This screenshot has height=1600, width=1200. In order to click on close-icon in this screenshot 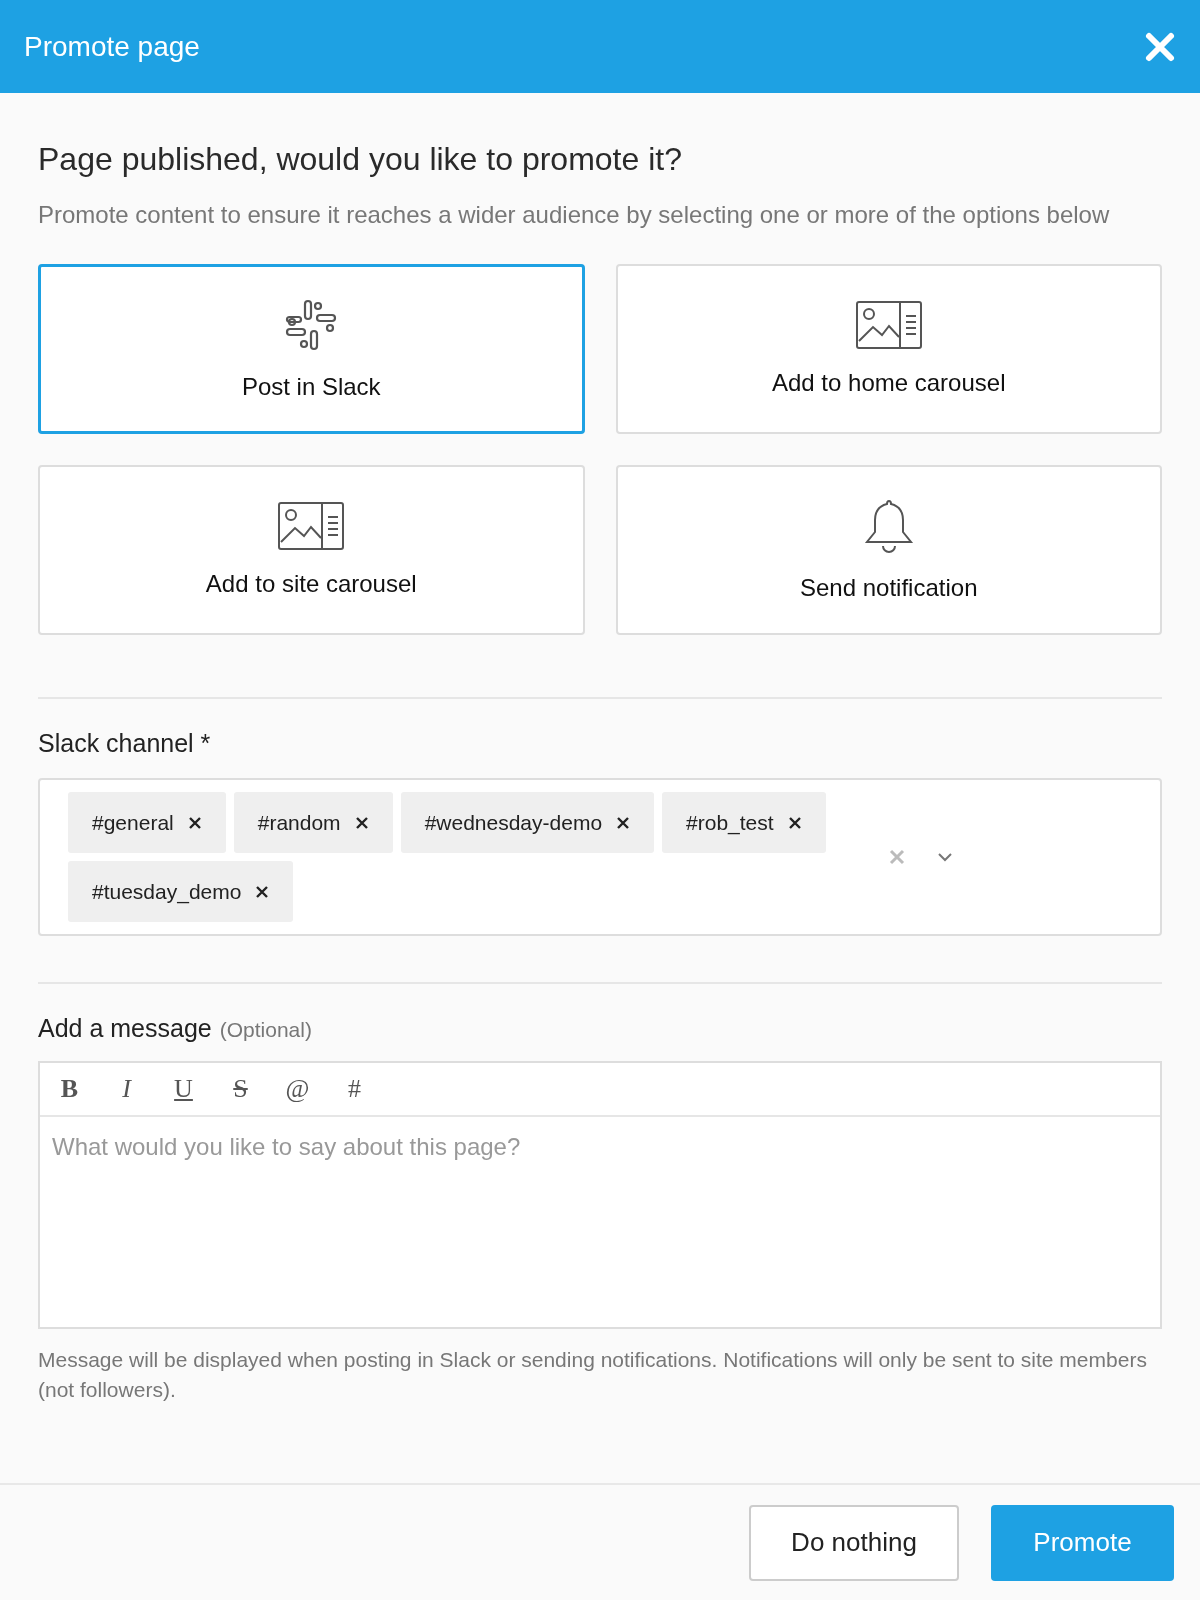, I will do `click(1160, 46)`.